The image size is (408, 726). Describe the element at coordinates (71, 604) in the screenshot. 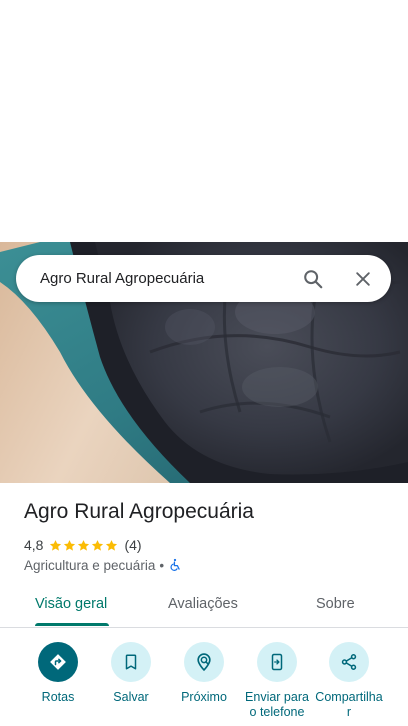

I see `tab-overview: Visão geral` at that location.